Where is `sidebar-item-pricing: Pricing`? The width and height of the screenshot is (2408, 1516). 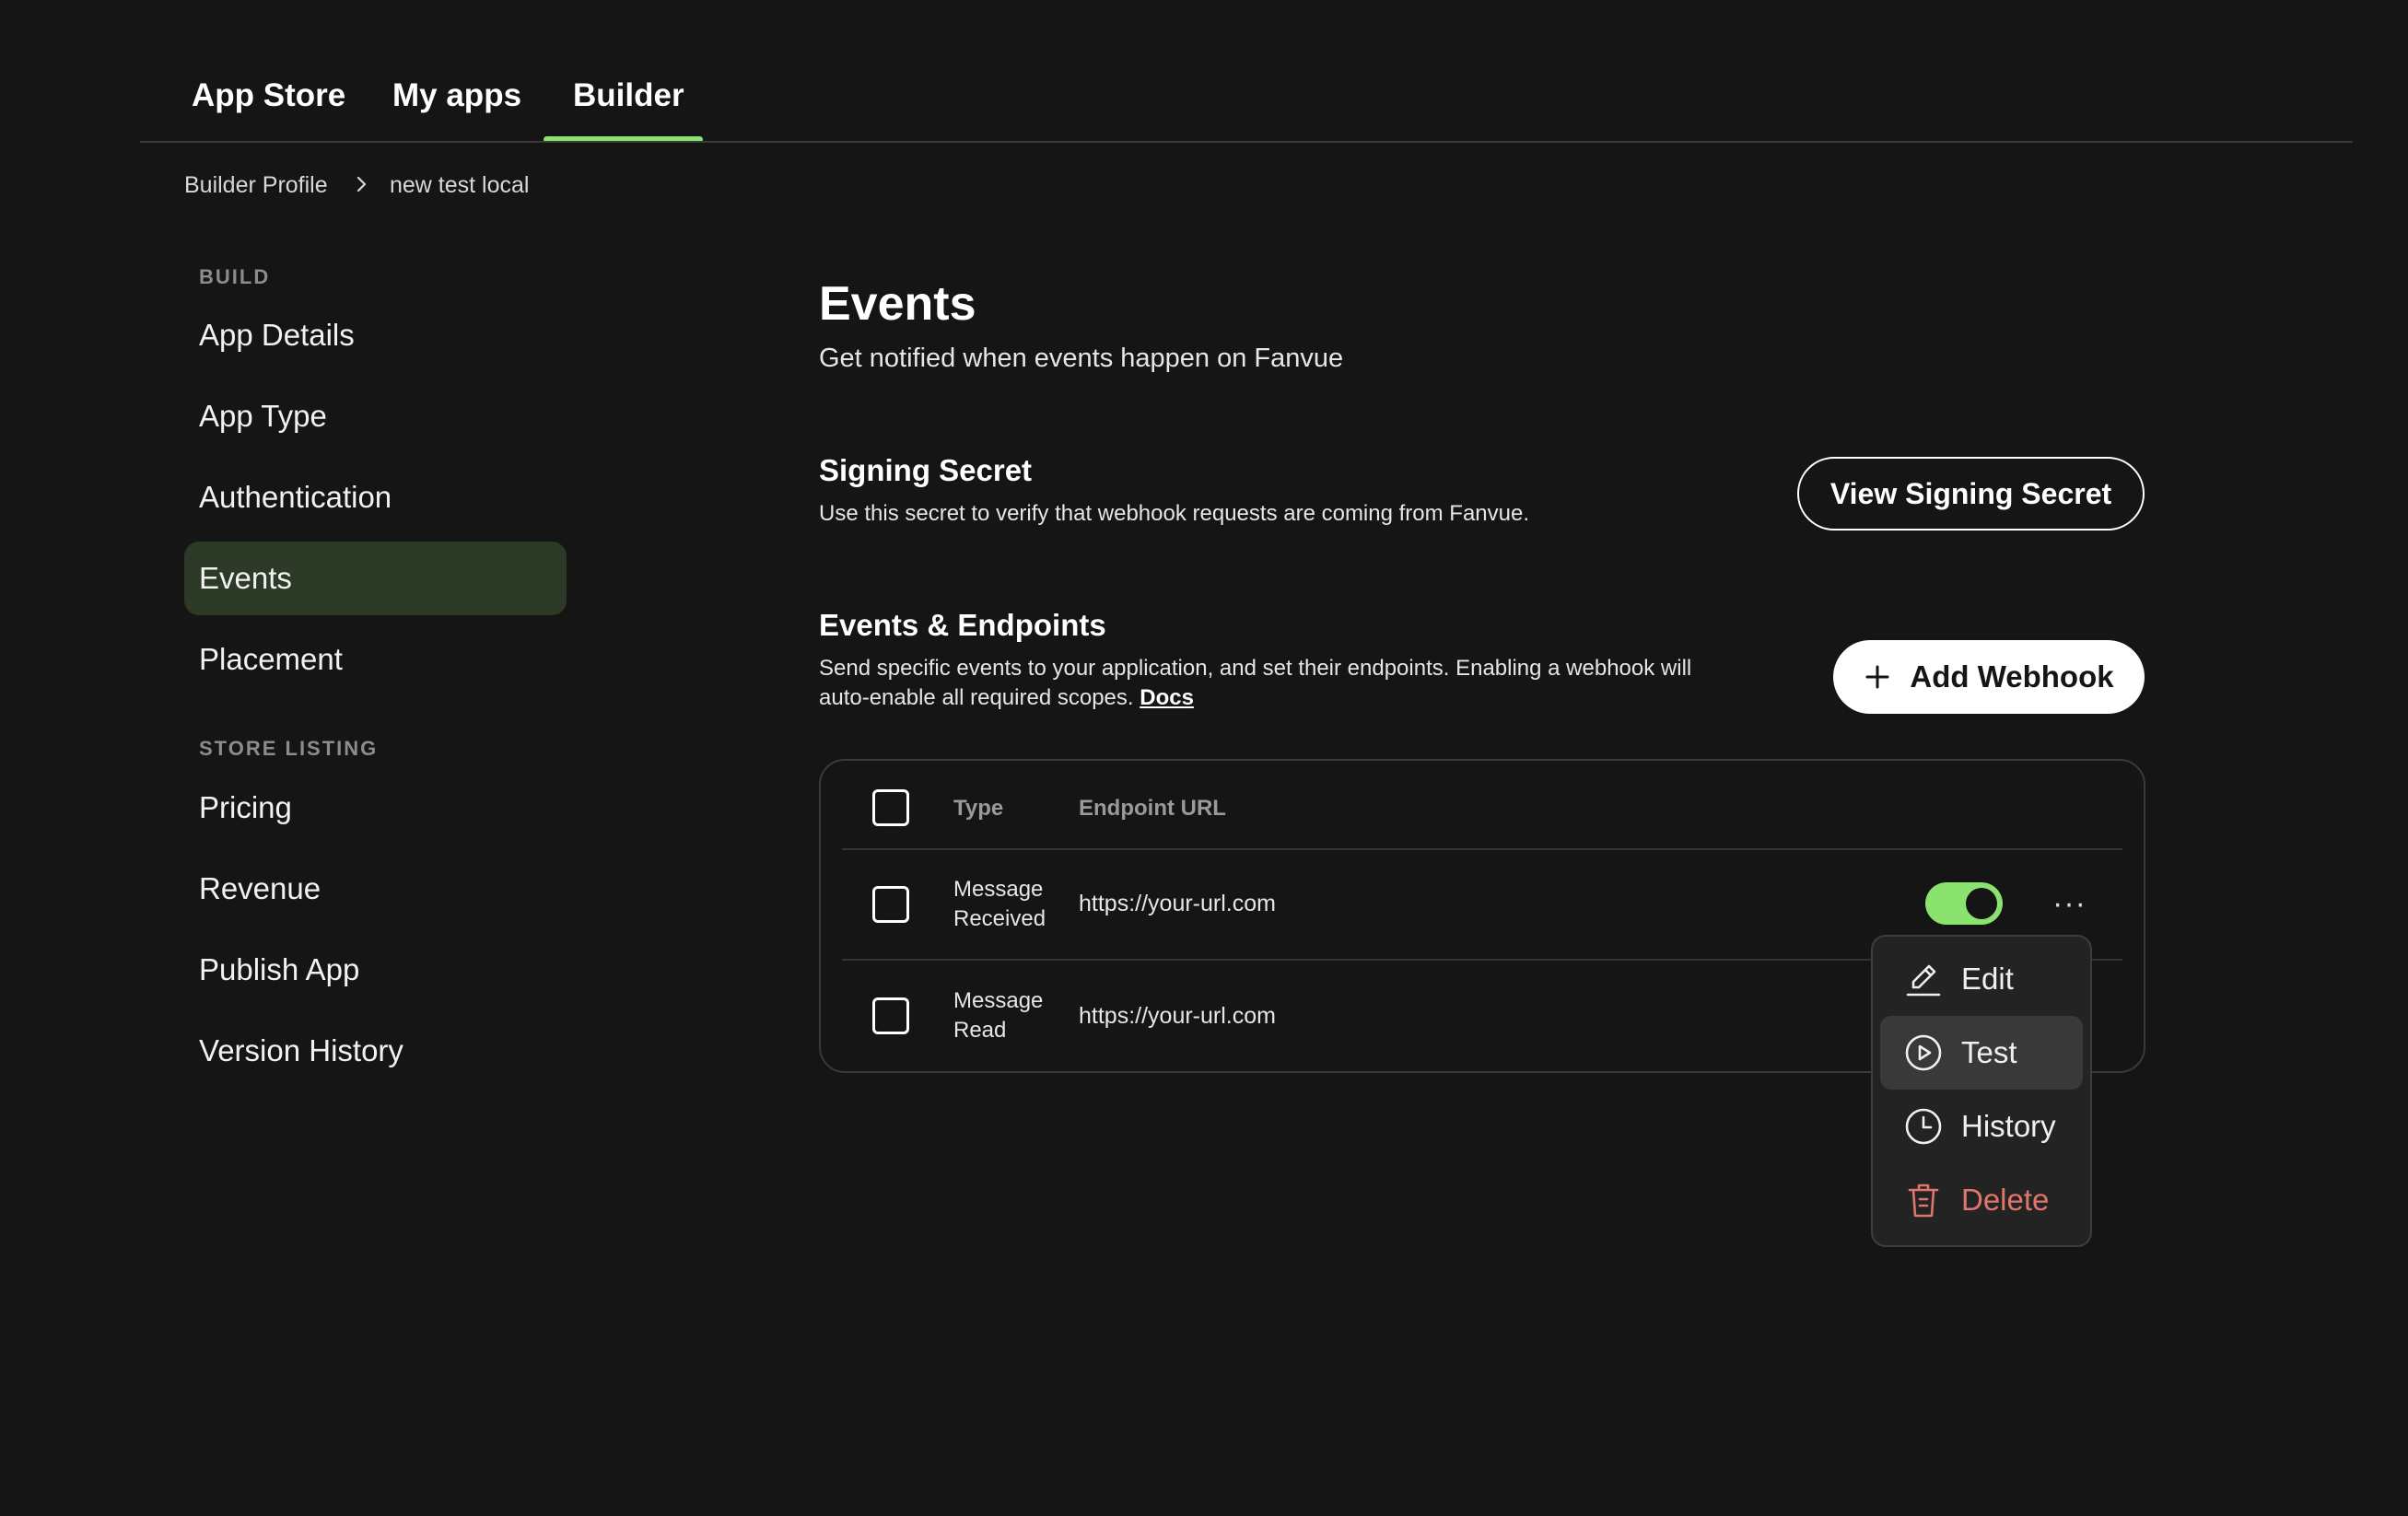
sidebar-item-pricing: Pricing is located at coordinates (376, 808).